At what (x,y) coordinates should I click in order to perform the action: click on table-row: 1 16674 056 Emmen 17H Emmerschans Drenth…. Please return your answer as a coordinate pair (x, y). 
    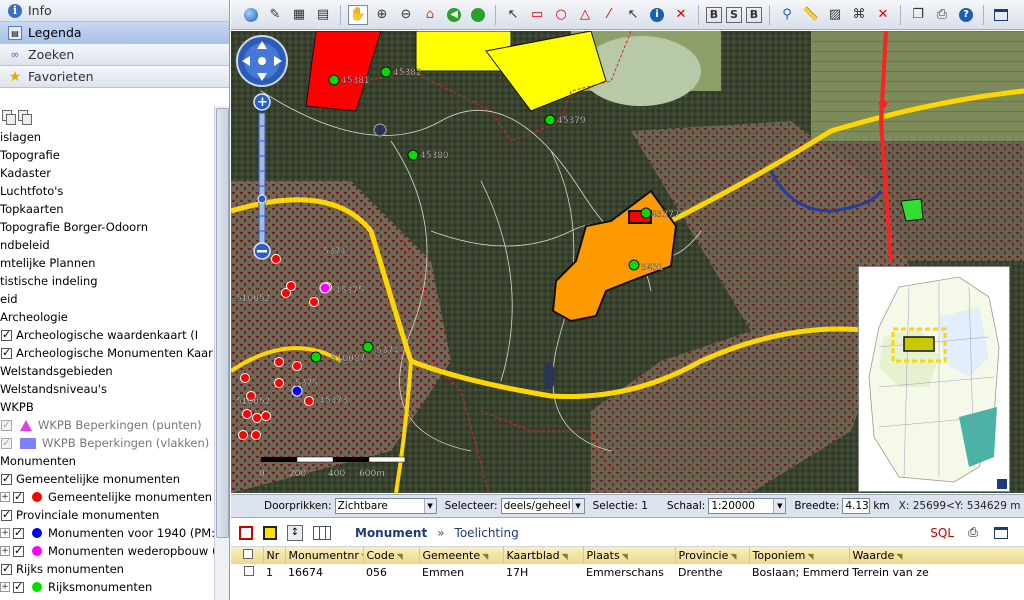
    Looking at the image, I should click on (627, 572).